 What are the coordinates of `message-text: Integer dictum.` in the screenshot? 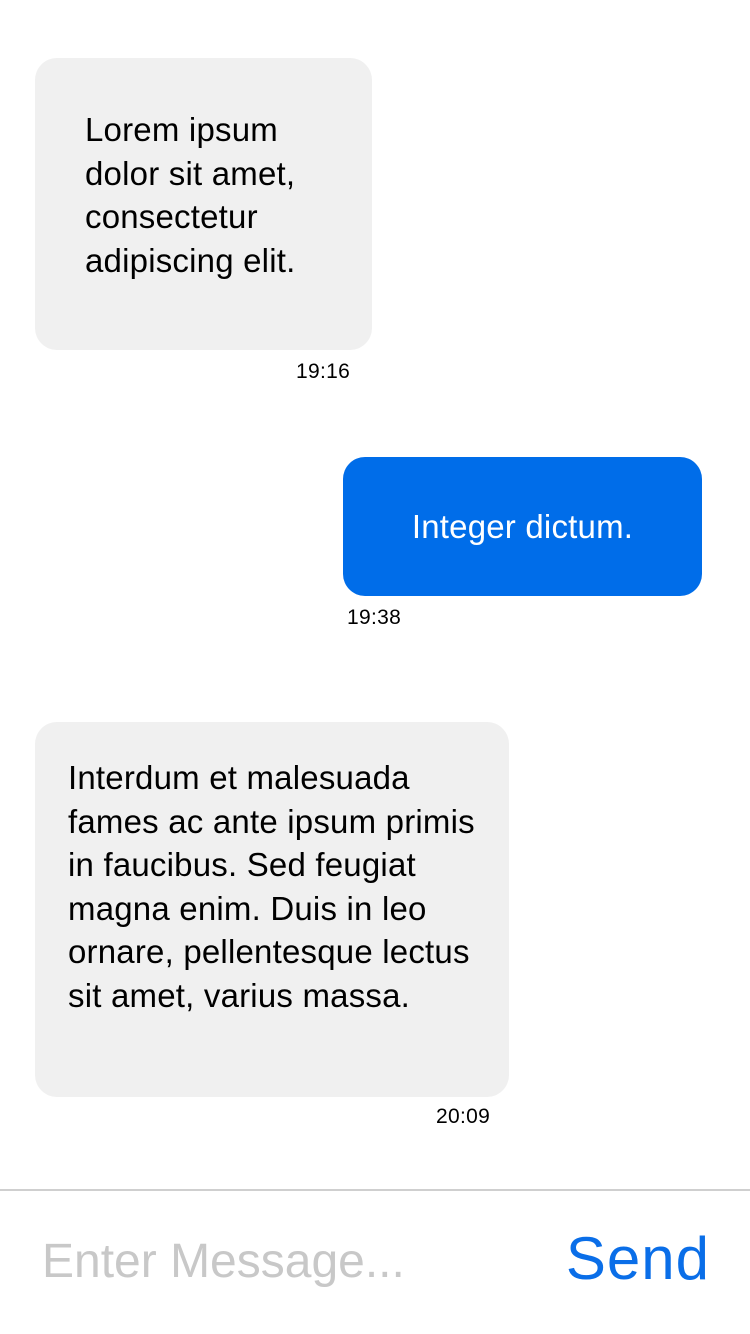 It's located at (522, 526).